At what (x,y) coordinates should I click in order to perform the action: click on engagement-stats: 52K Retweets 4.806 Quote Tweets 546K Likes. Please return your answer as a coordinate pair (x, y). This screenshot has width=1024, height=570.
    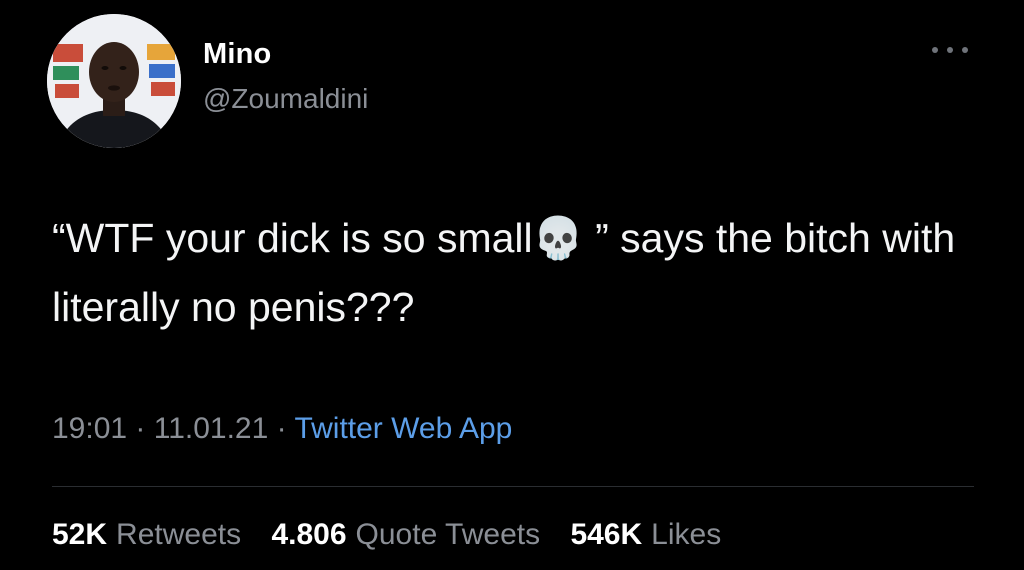
    Looking at the image, I should click on (397, 535).